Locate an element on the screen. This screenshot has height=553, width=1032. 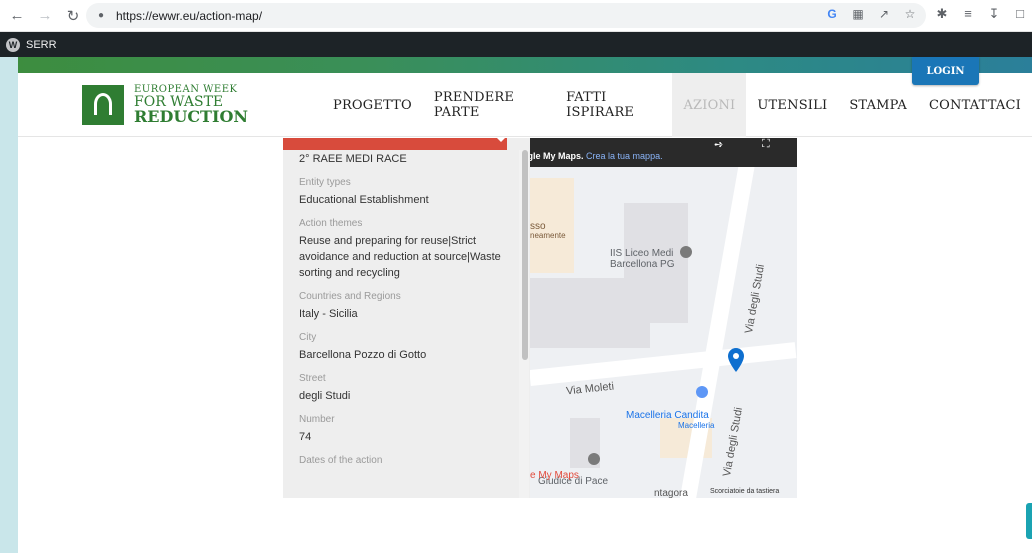
reload-icon: ↻ is located at coordinates (73, 16).